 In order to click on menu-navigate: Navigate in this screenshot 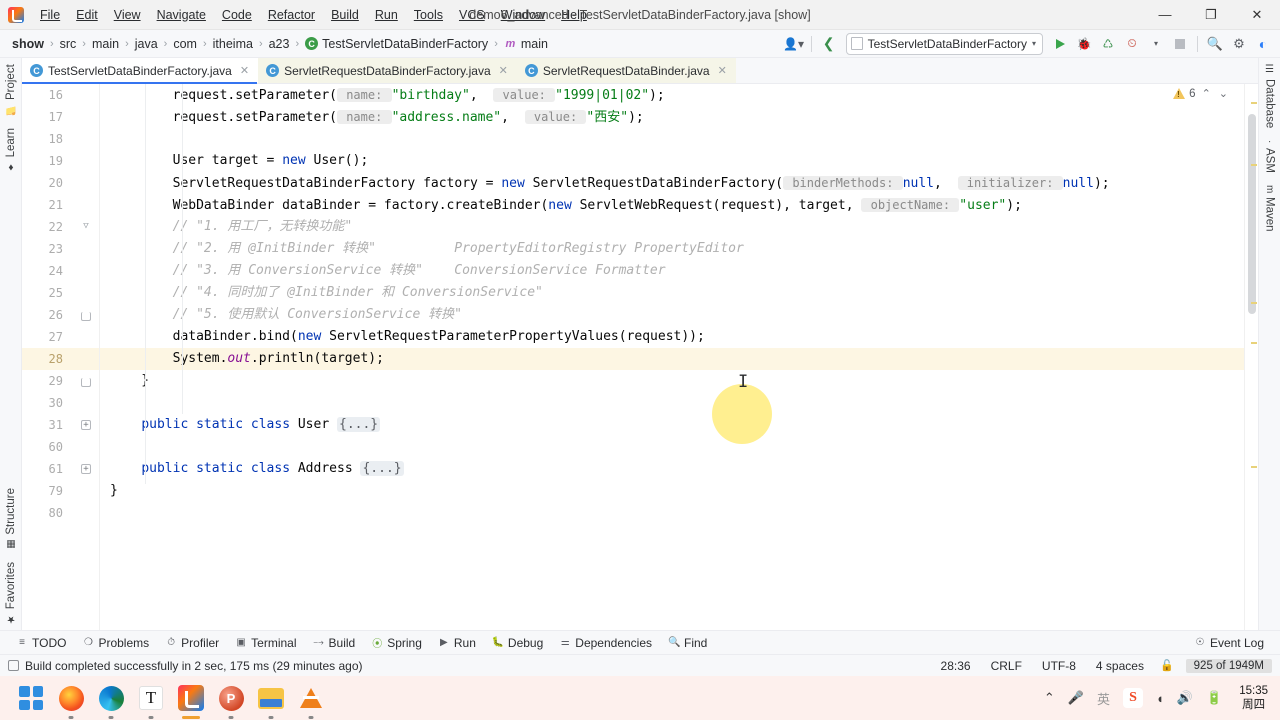, I will do `click(181, 15)`.